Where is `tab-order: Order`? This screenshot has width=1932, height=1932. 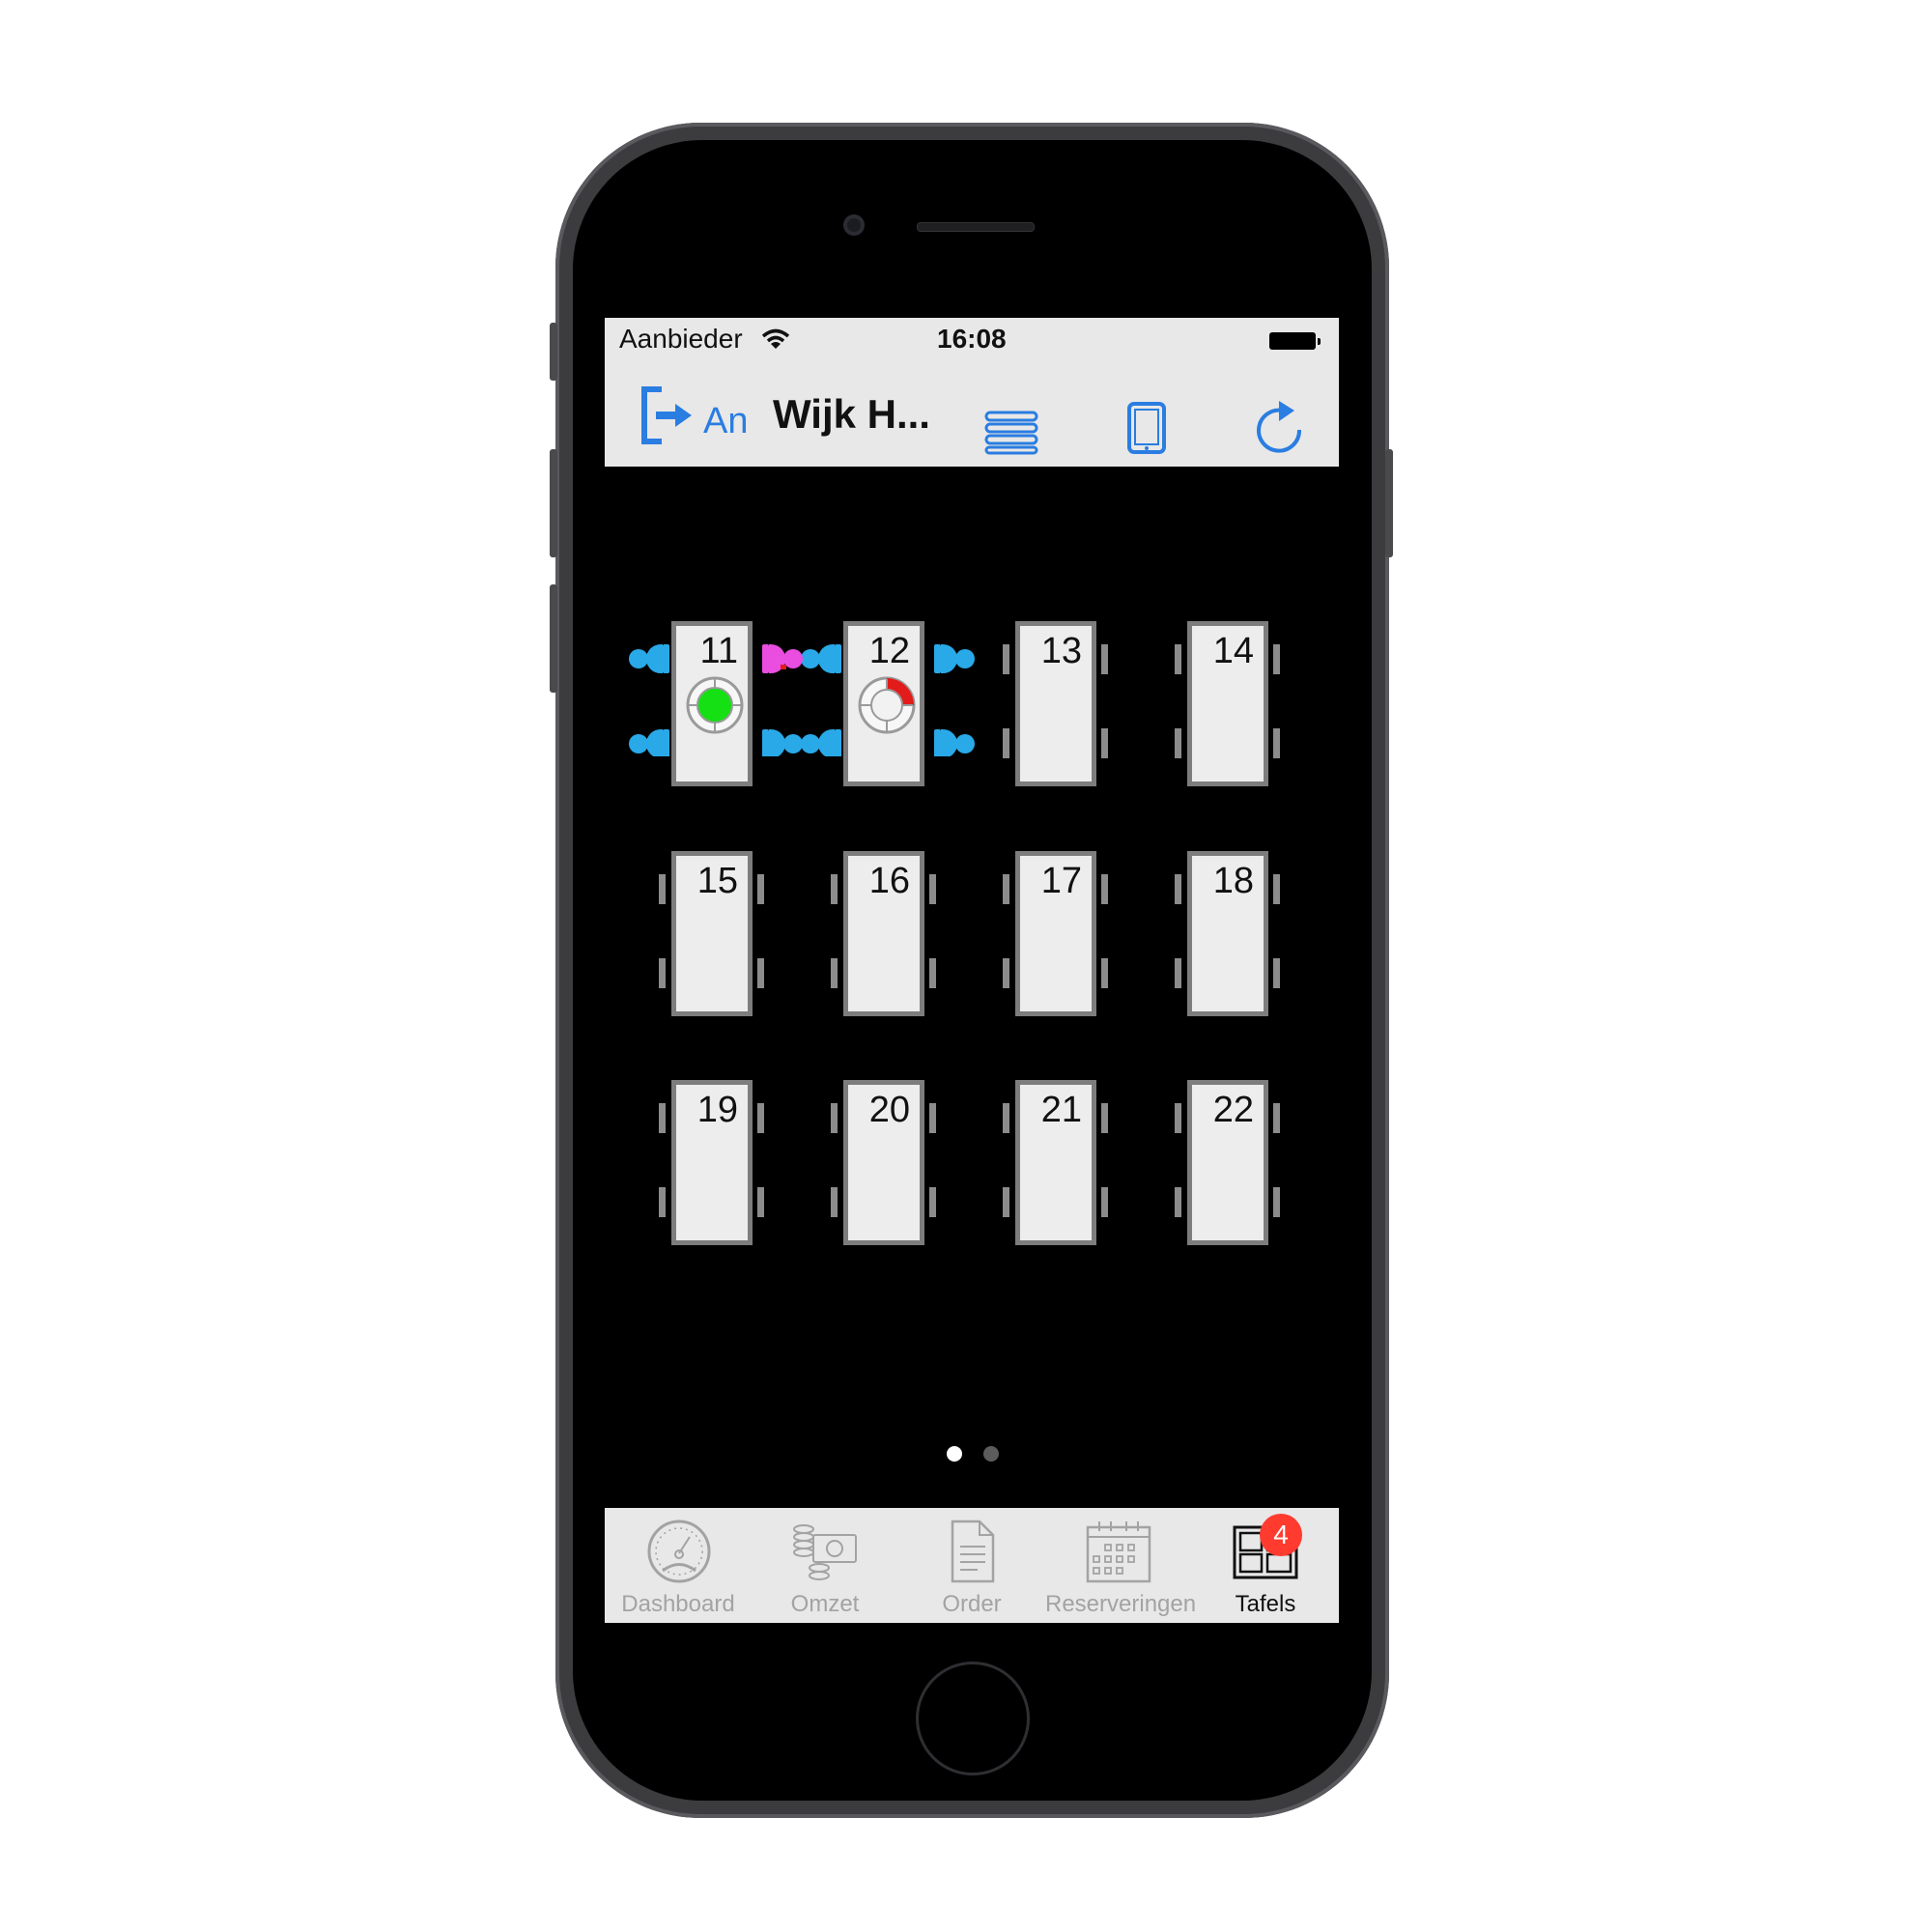
tab-order: Order is located at coordinates (971, 1565).